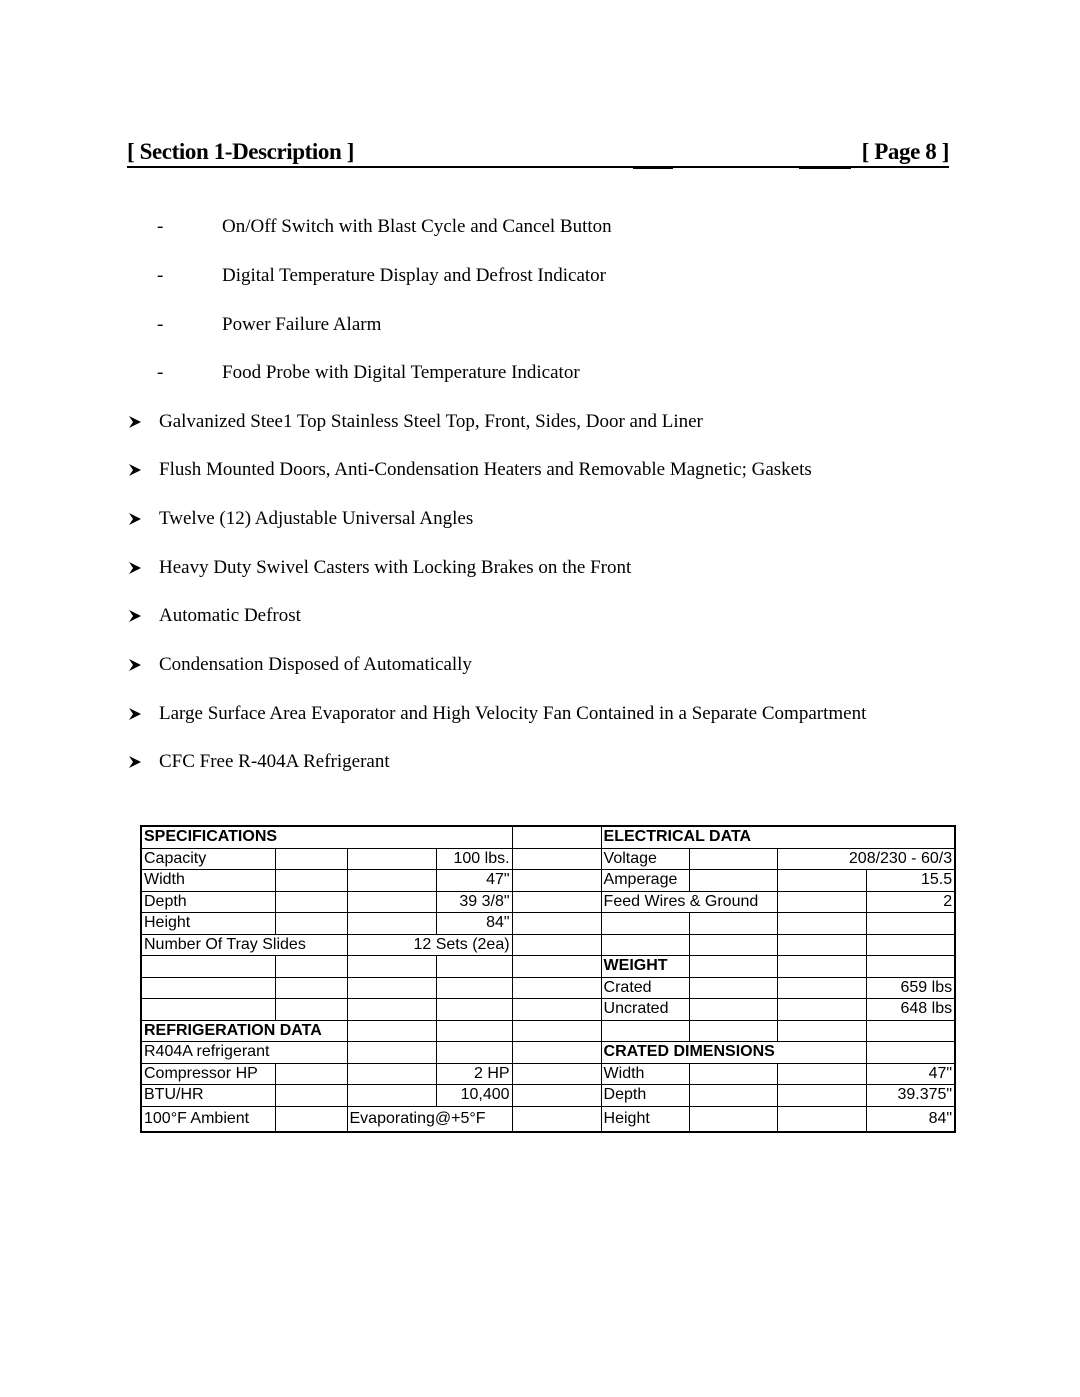 The height and width of the screenshot is (1397, 1080). What do you see at coordinates (548, 1095) in the screenshot?
I see `table-row: BTU/HR 10,400 Depth 39.375"` at bounding box center [548, 1095].